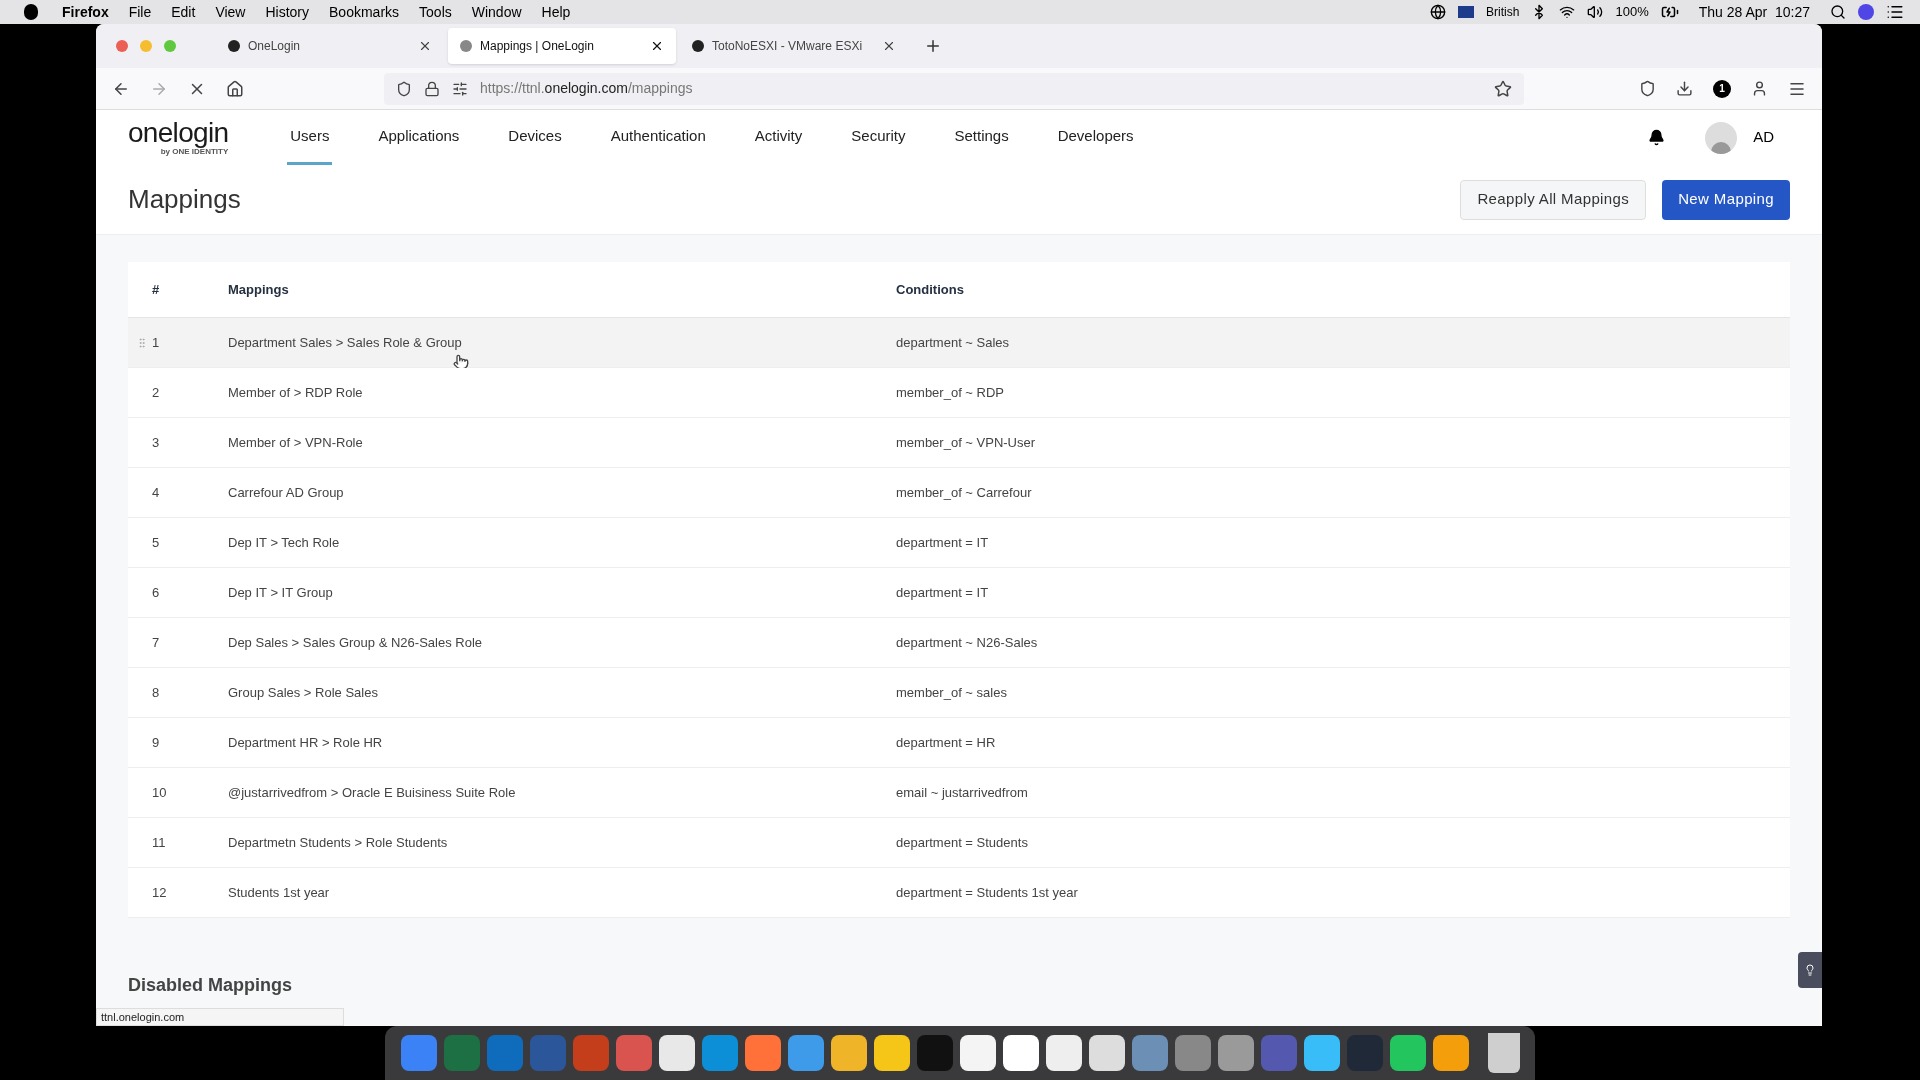 The image size is (1920, 1080). I want to click on browser-tab: TotoNoESXI - VMware ESXi, so click(794, 46).